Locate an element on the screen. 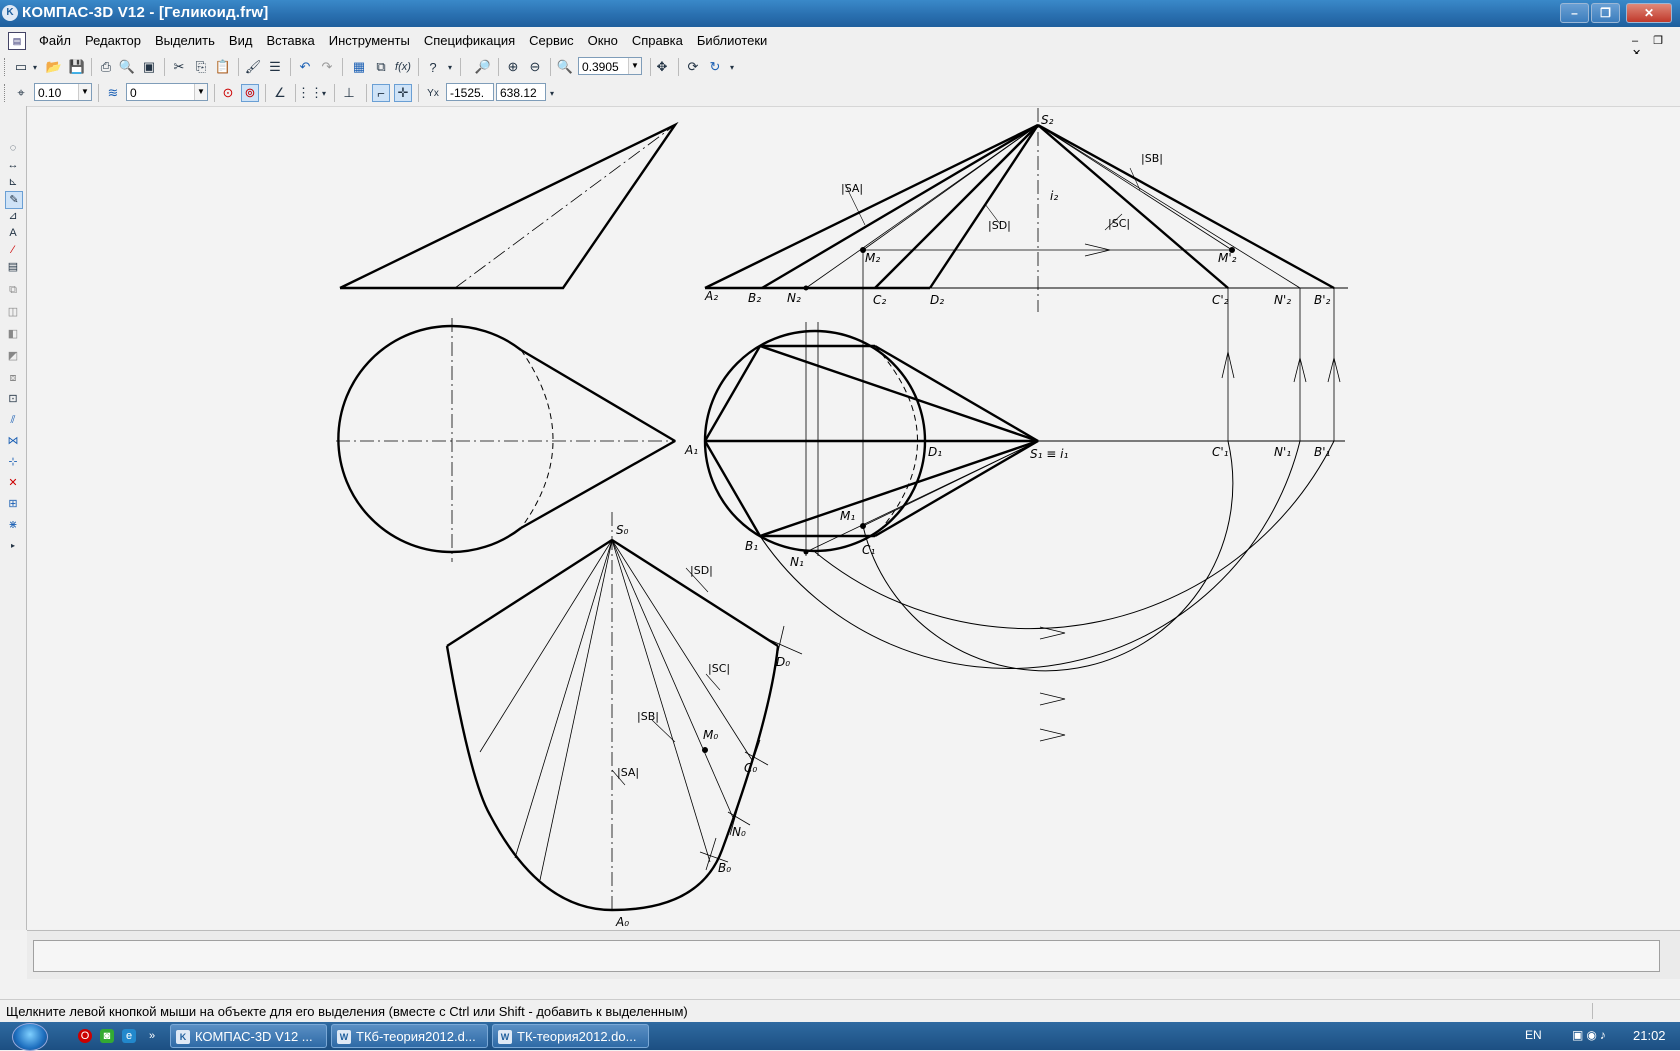  quick-launch-more-icon: » is located at coordinates (152, 1036).